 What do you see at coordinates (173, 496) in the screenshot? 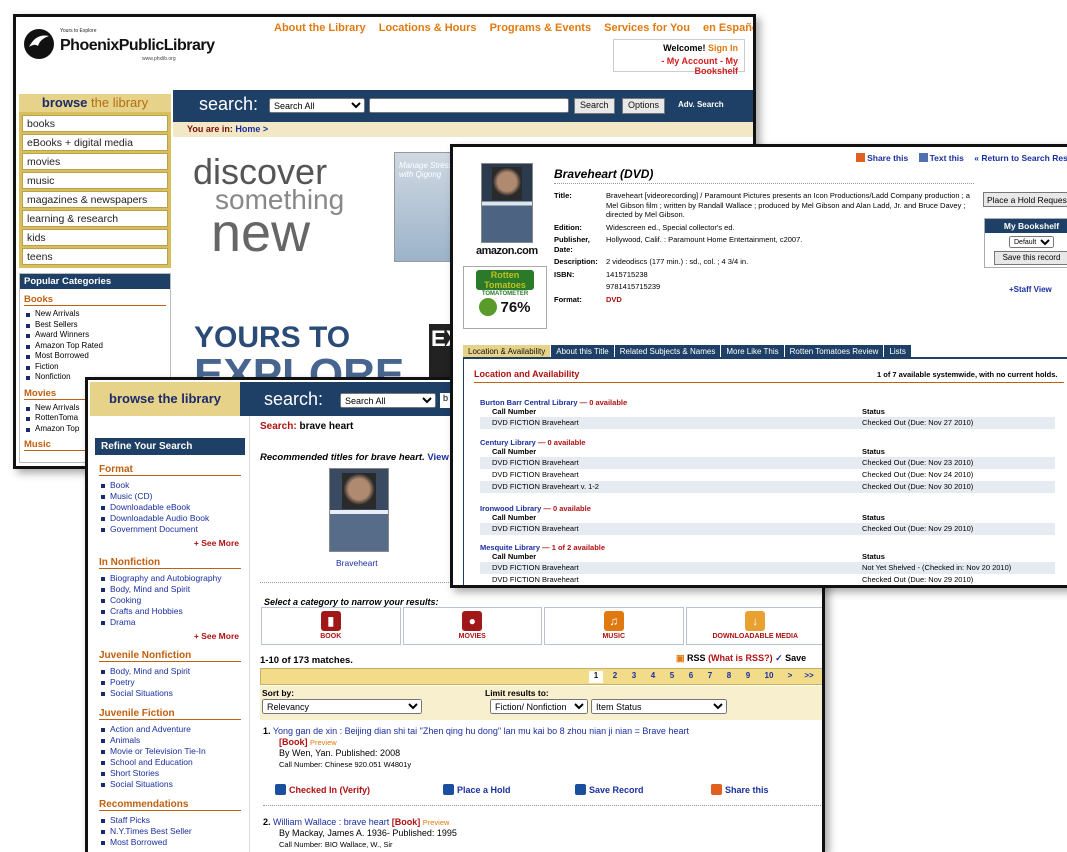
I see `list-item: Music (CD)` at bounding box center [173, 496].